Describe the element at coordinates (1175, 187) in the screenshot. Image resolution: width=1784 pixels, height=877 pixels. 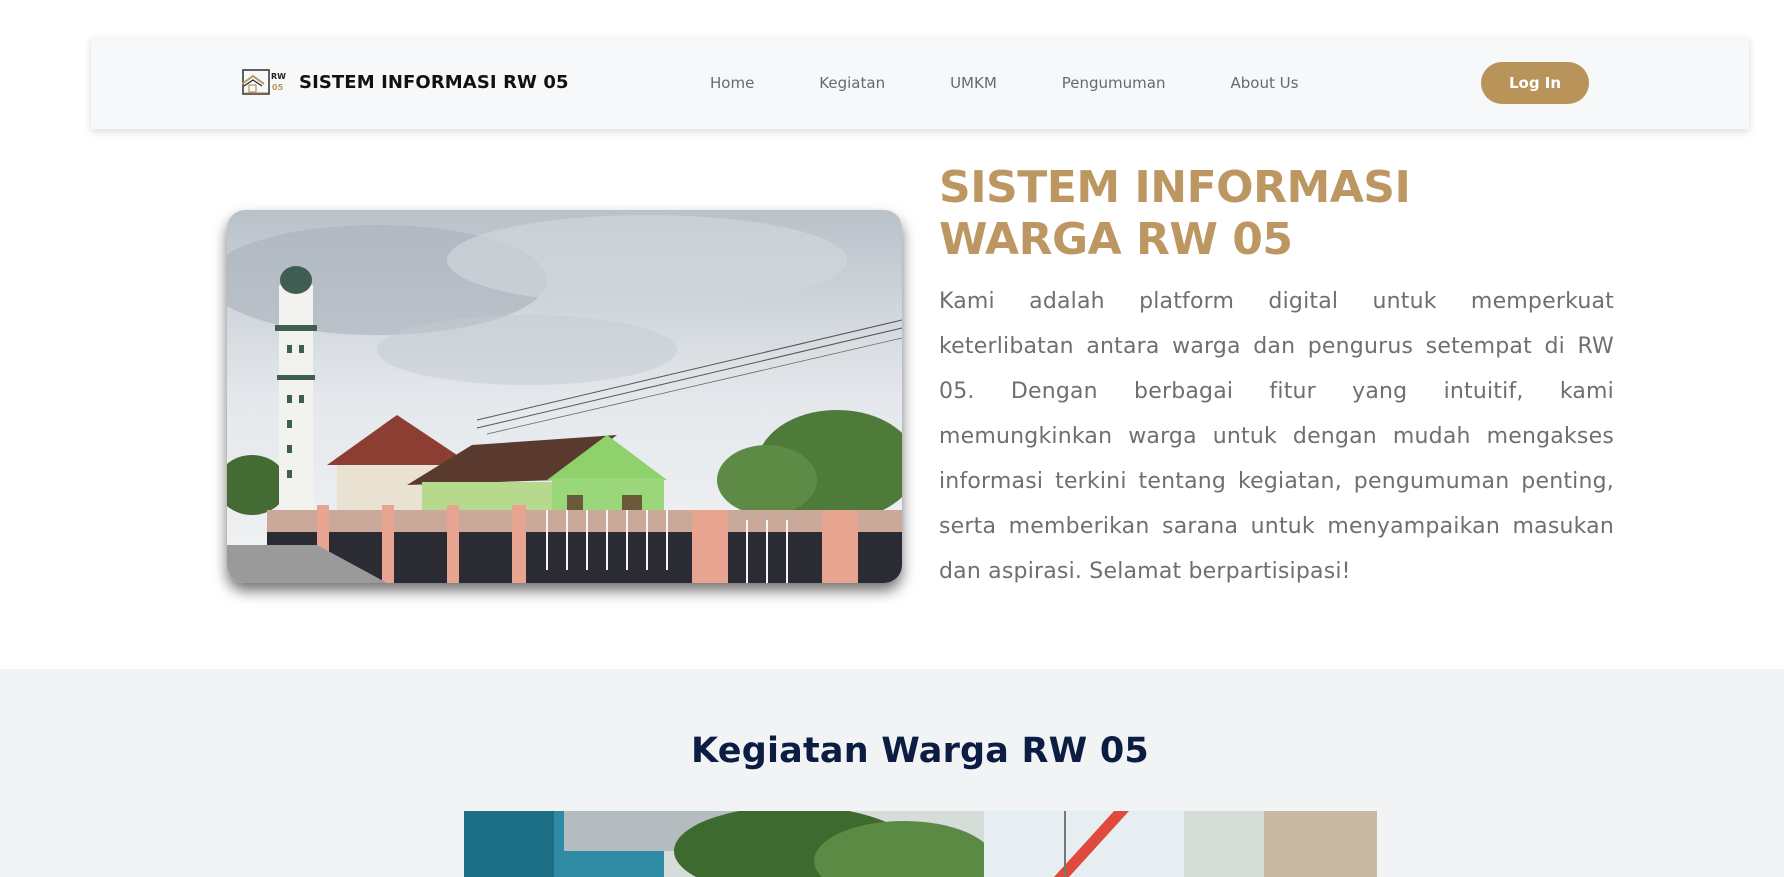
I see `hero-title-line-1: SISTEM INFORMASI` at that location.